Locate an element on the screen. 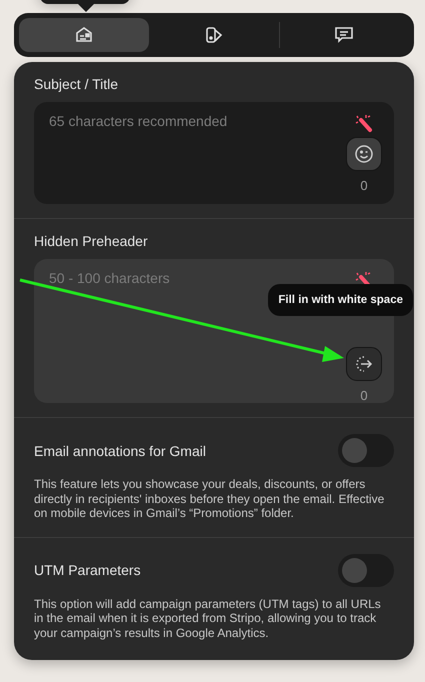 The width and height of the screenshot is (425, 682). field-label: Subject / Title is located at coordinates (77, 84).